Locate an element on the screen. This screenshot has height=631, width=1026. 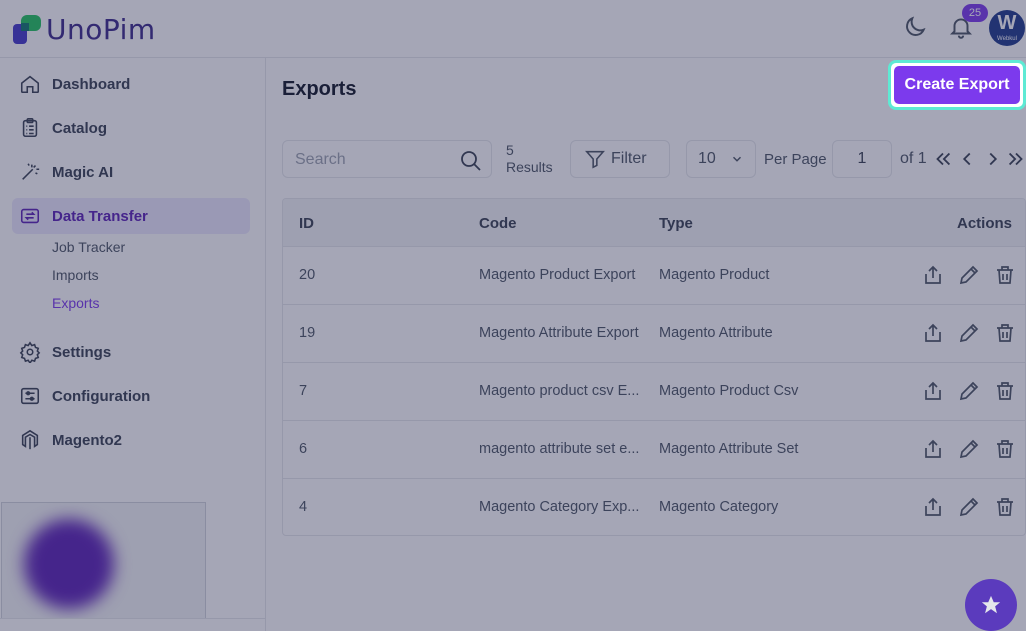
data-transfer-icon is located at coordinates (30, 216).